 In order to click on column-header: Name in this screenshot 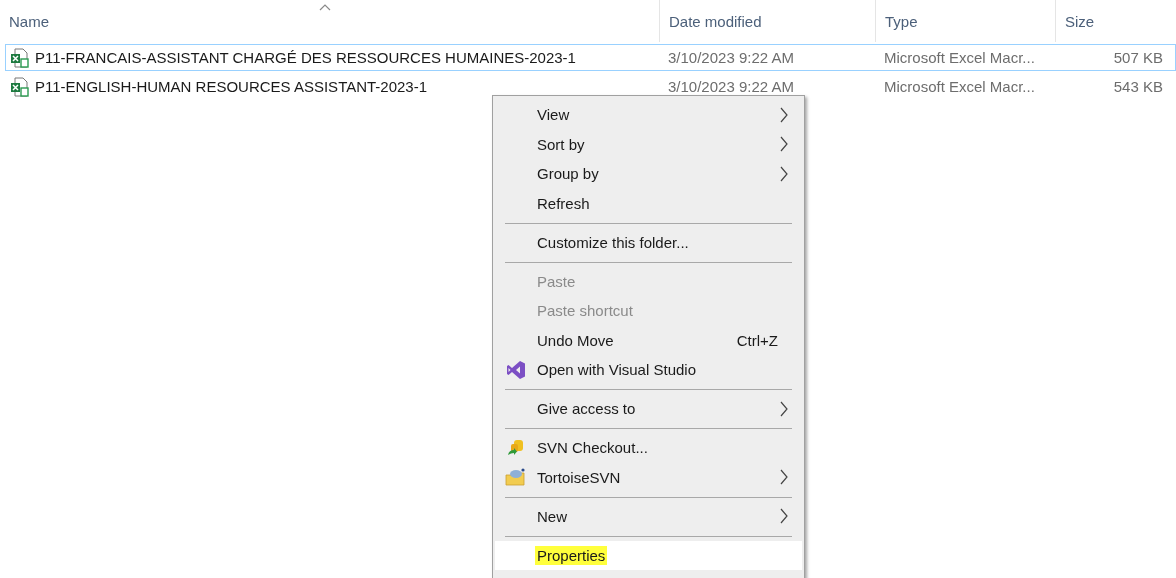, I will do `click(29, 21)`.